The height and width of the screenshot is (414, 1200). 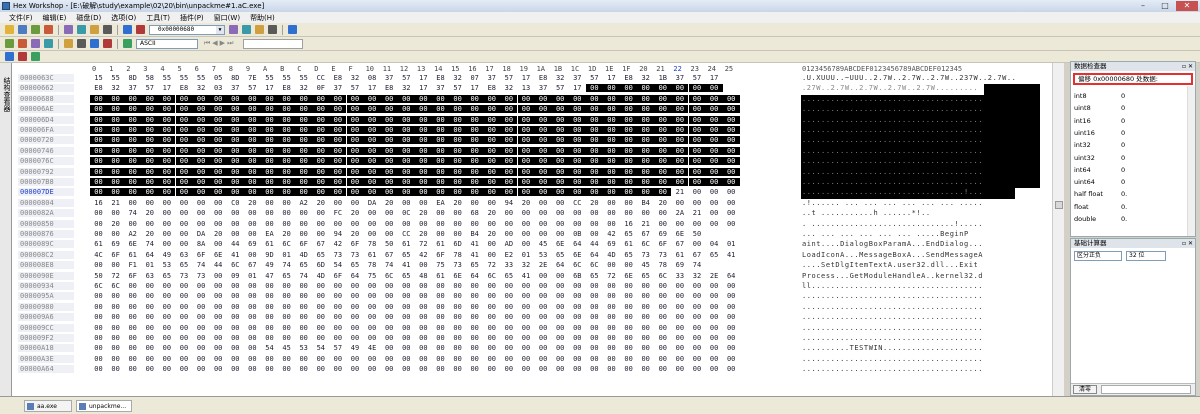 I want to click on hex-byte: 03, so click(x=218, y=88).